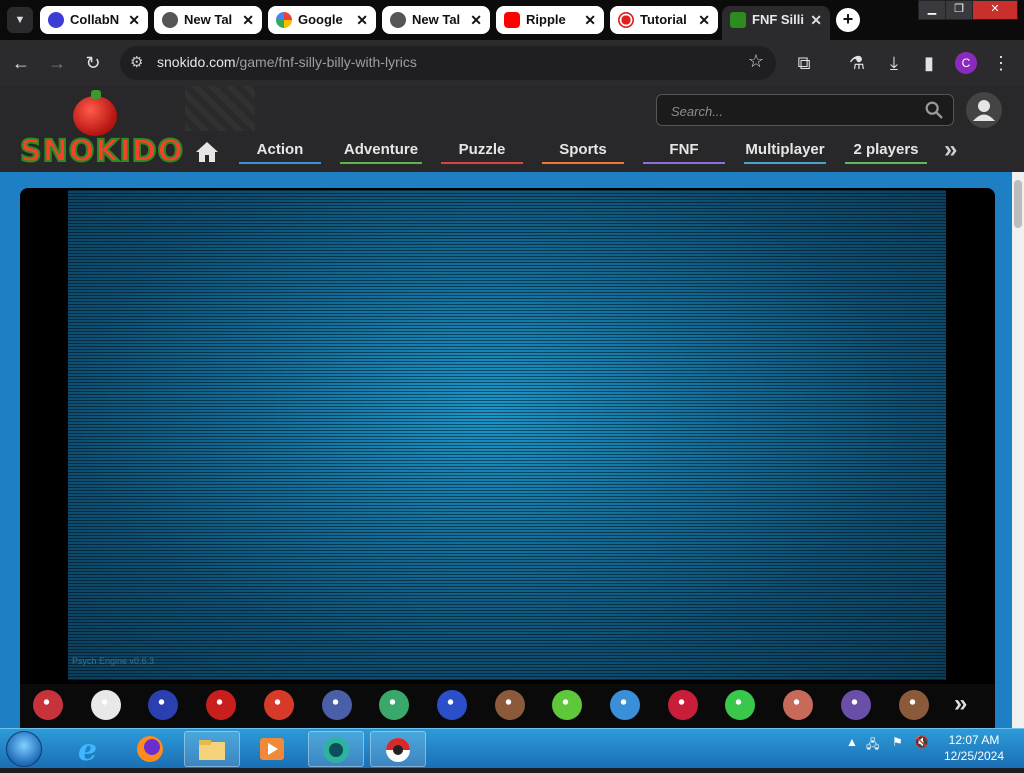 The image size is (1024, 773). What do you see at coordinates (57, 63) in the screenshot?
I see `forward-arrow-icon: →` at bounding box center [57, 63].